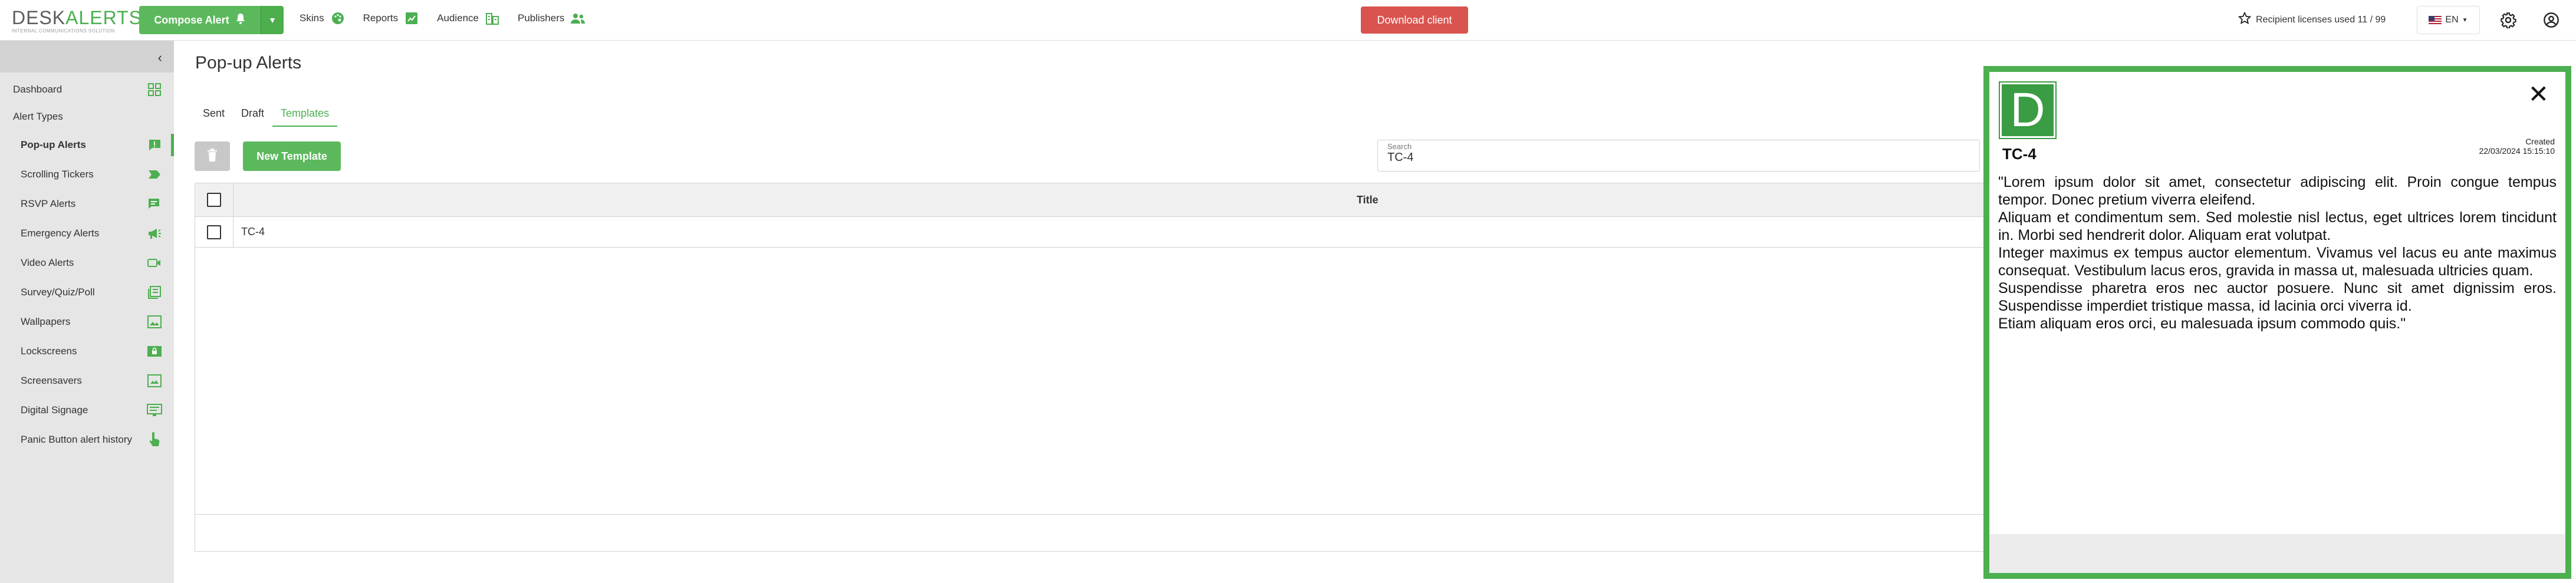 The width and height of the screenshot is (2576, 583). What do you see at coordinates (155, 145) in the screenshot?
I see `popup-alert-icon` at bounding box center [155, 145].